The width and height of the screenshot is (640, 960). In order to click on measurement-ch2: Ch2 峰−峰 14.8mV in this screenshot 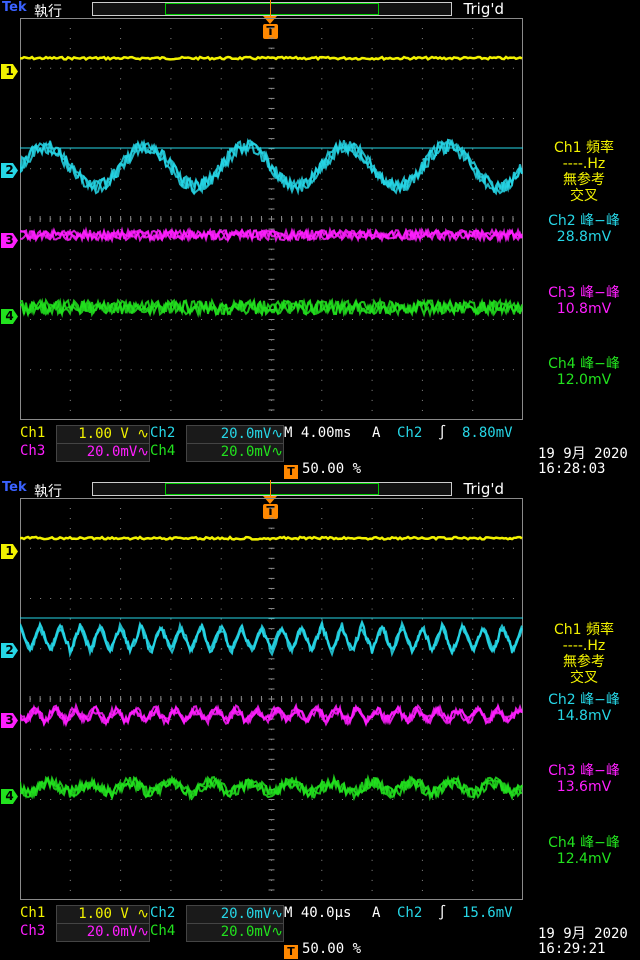, I will do `click(584, 708)`.